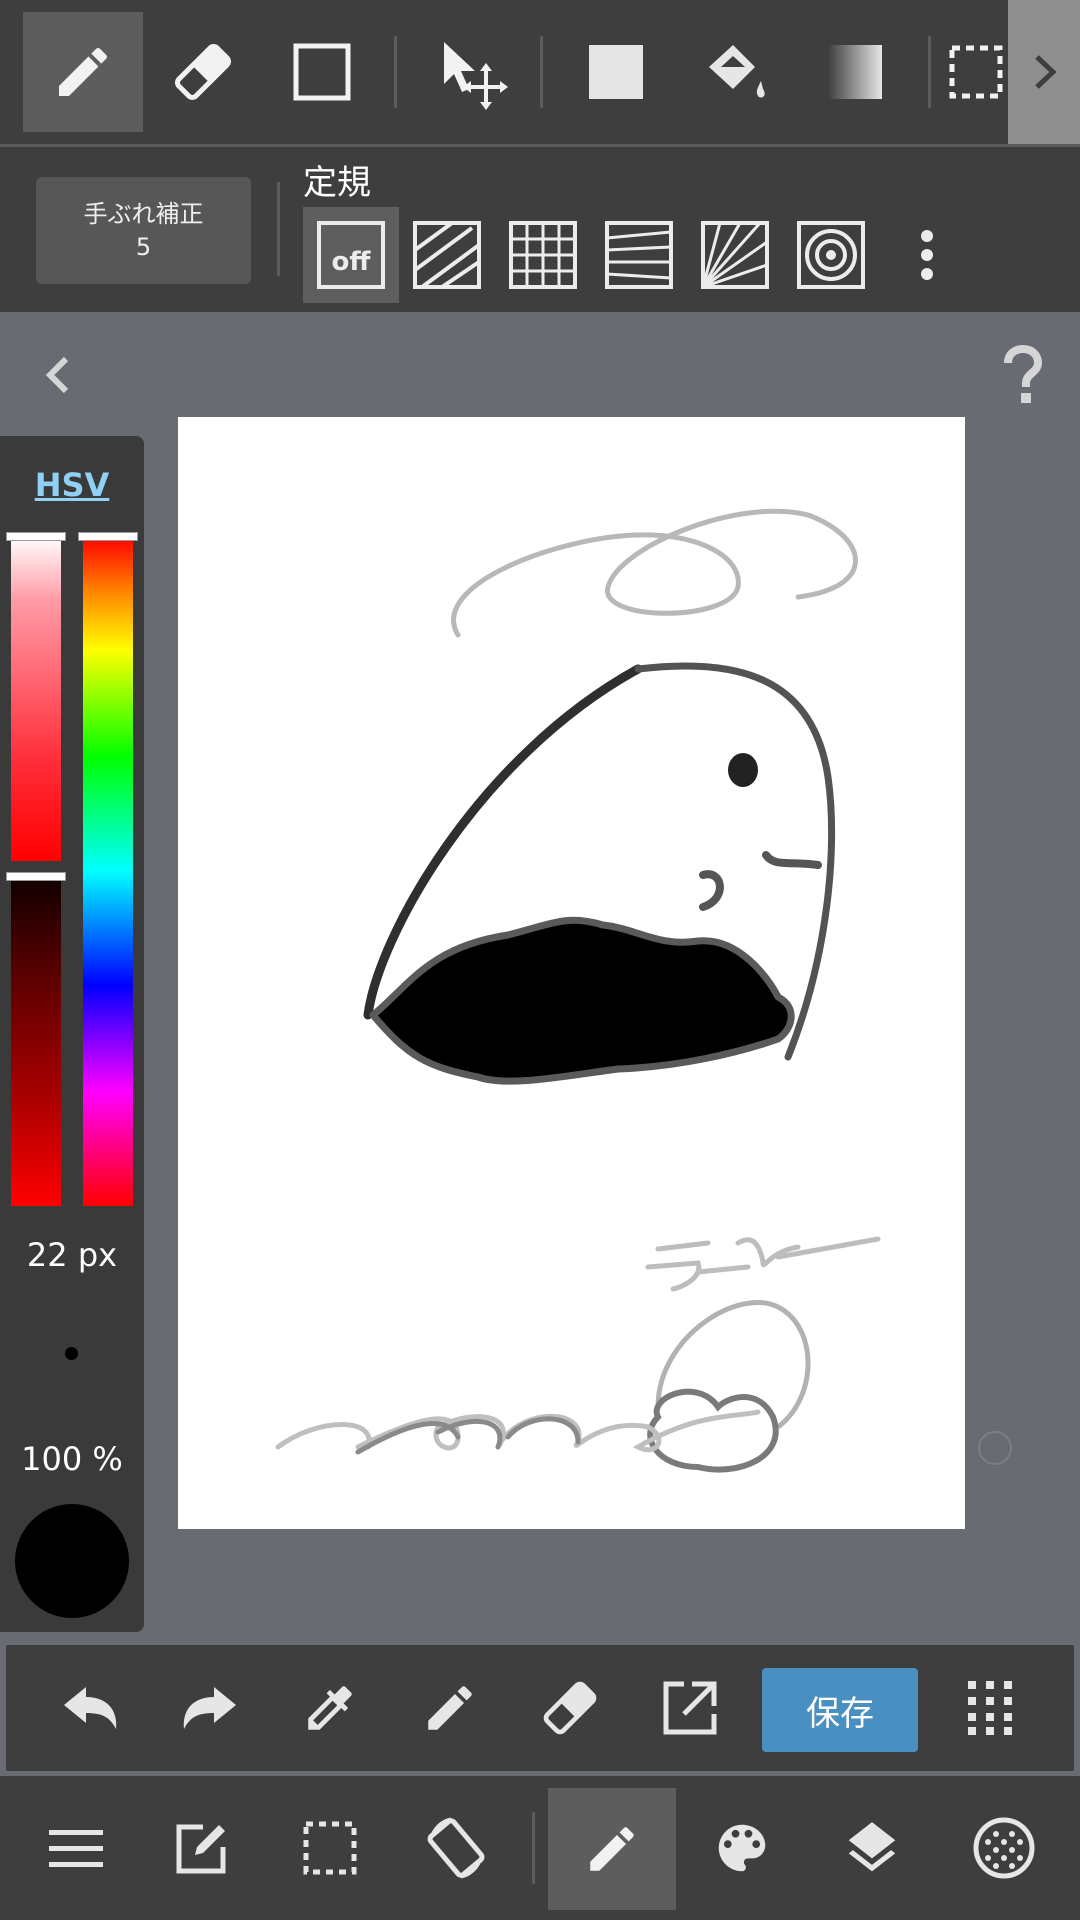 This screenshot has width=1080, height=1920. I want to click on menu-button, so click(76, 1848).